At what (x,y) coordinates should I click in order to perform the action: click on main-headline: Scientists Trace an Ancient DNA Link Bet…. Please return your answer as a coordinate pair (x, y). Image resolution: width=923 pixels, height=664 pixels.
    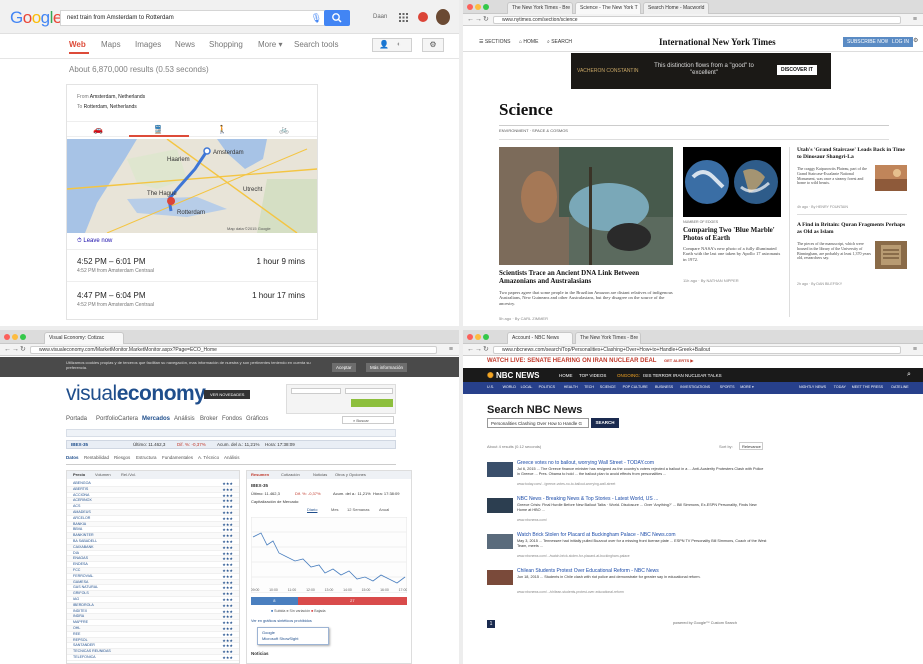
    Looking at the image, I should click on (586, 277).